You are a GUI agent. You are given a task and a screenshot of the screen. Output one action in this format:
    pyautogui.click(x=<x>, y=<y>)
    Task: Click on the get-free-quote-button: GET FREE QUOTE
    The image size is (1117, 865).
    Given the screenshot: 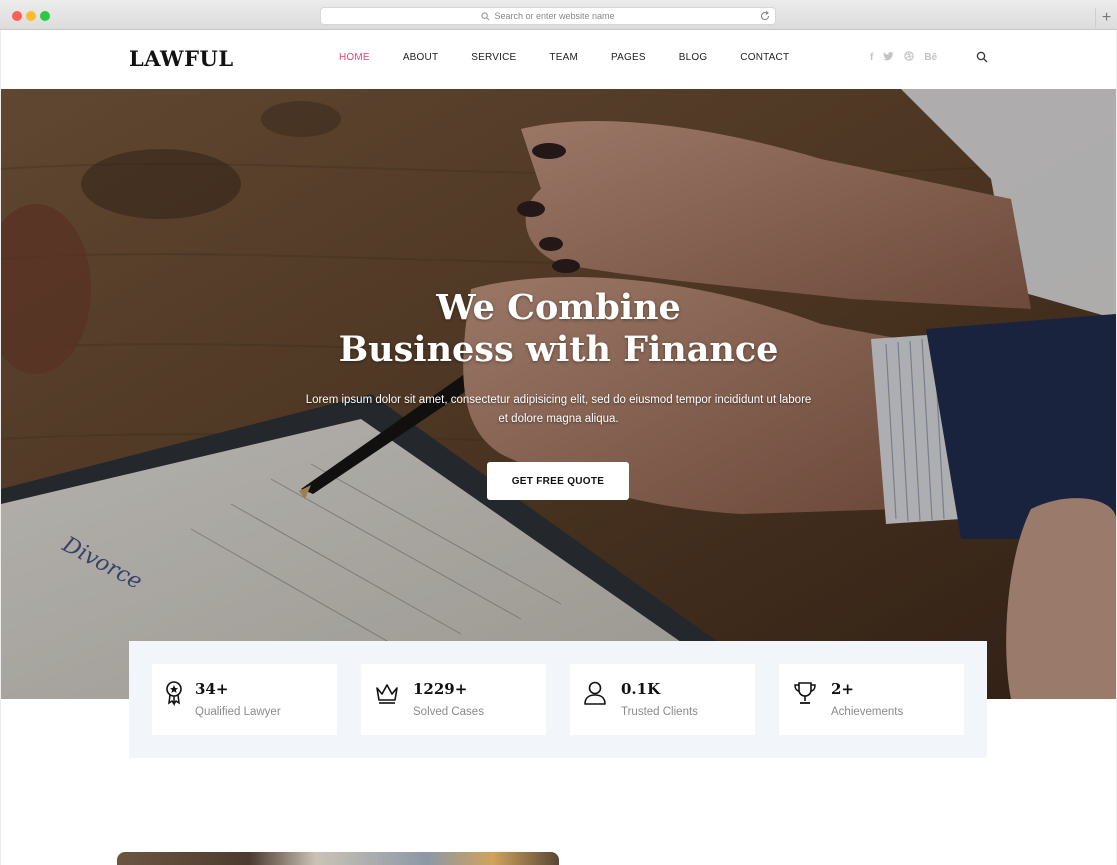 What is the action you would take?
    pyautogui.click(x=558, y=481)
    